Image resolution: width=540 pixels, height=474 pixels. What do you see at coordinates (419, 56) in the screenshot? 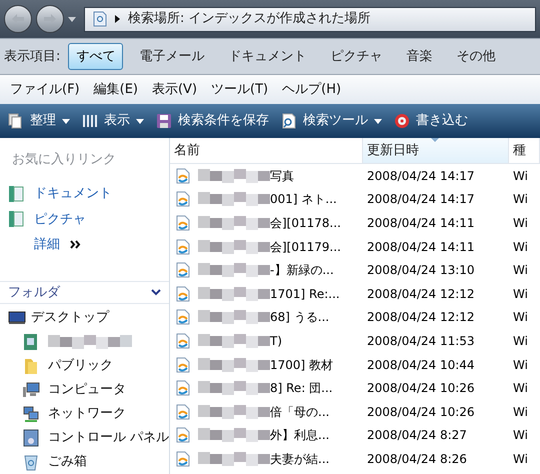
I see `filter-tab: 音楽` at bounding box center [419, 56].